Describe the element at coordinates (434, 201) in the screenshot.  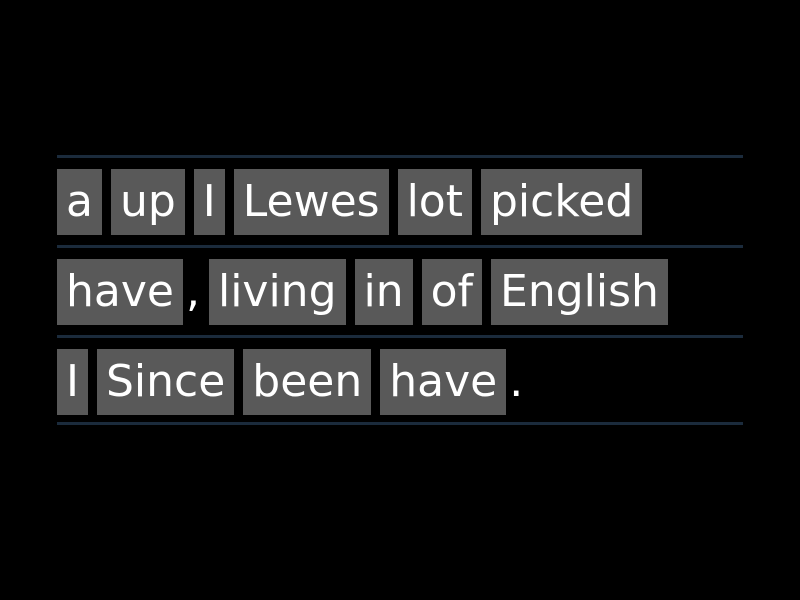
I see `word-tile: lot` at that location.